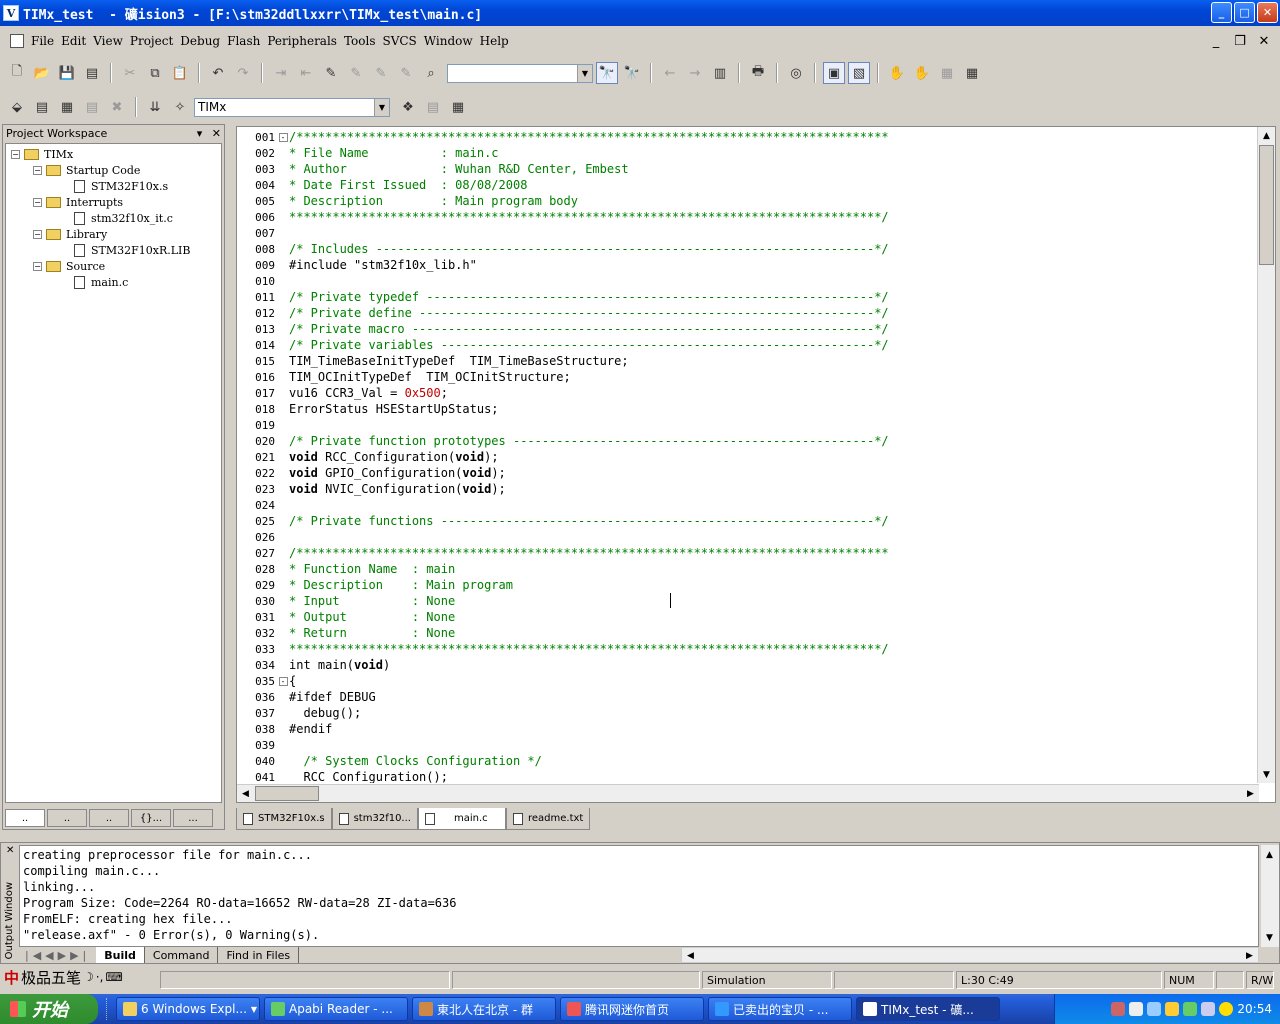 Image resolution: width=1280 pixels, height=1024 pixels. I want to click on uvision-app-icon: V, so click(11, 13).